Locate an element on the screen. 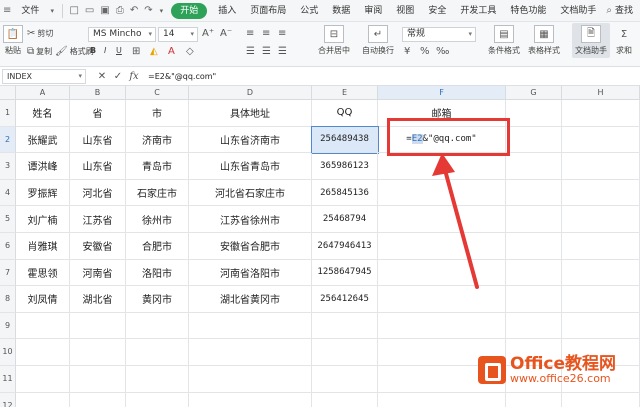 The width and height of the screenshot is (640, 407). cell-e9 is located at coordinates (345, 326).